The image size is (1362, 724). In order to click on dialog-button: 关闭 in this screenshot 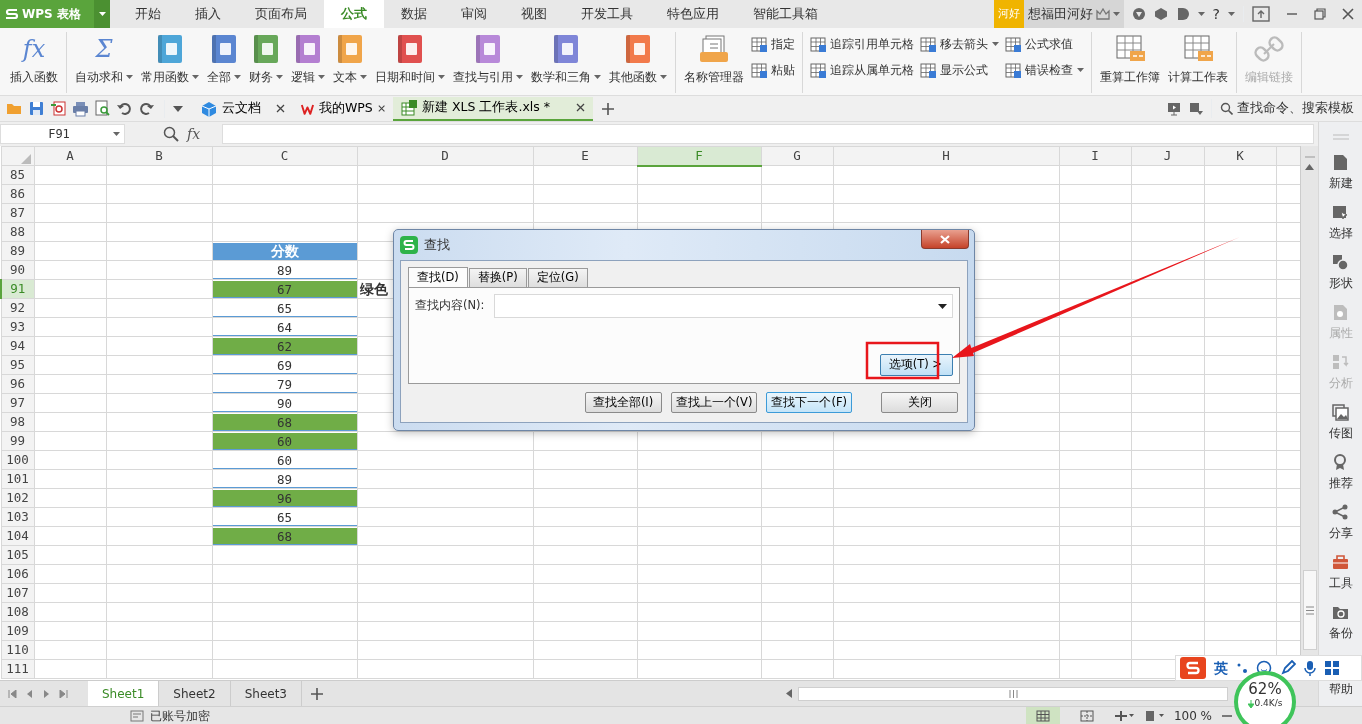, I will do `click(919, 402)`.